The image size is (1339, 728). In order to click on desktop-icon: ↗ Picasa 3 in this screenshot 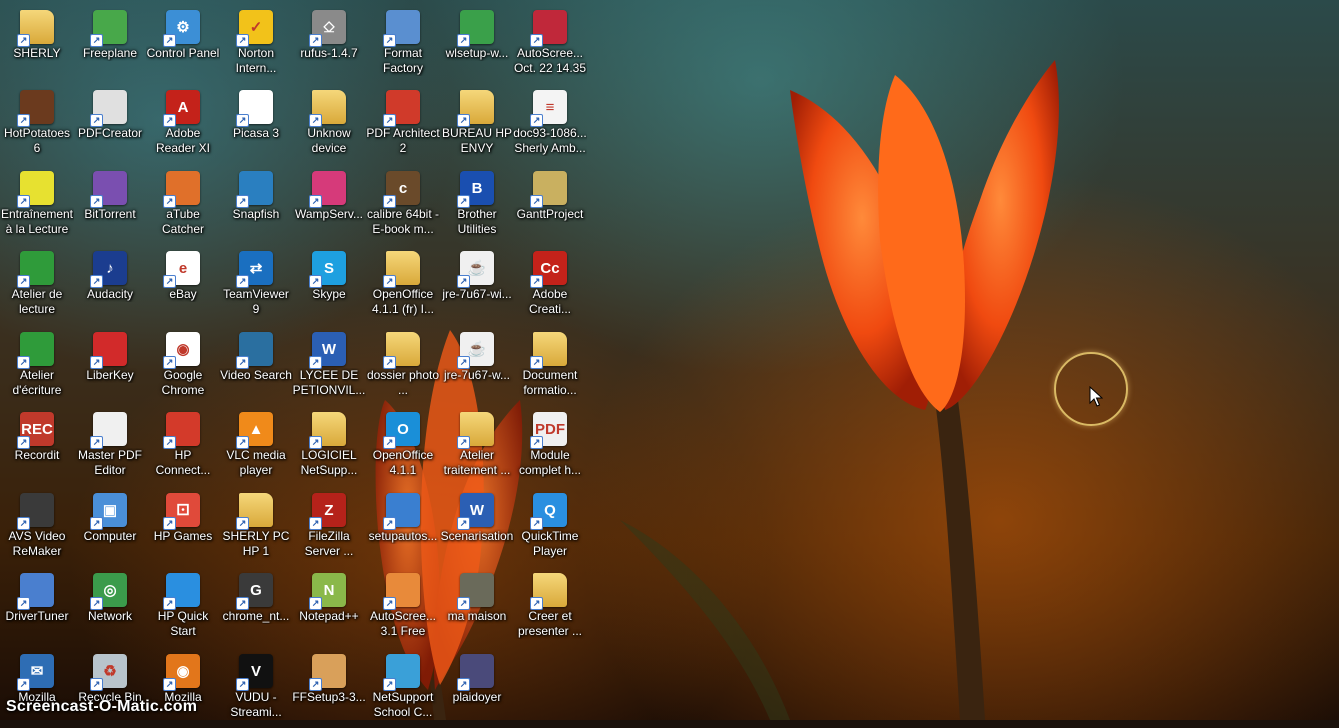, I will do `click(256, 125)`.